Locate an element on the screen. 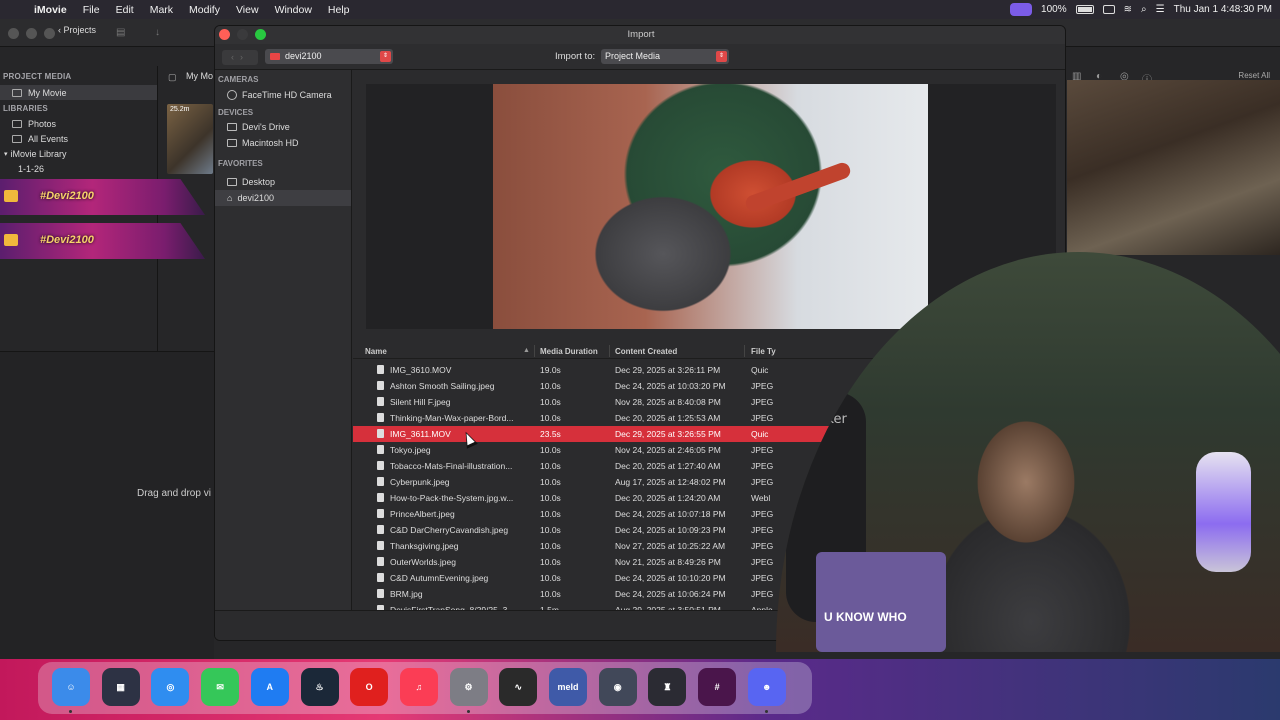 Image resolution: width=1280 pixels, height=720 pixels. movie-icon is located at coordinates (17, 92).